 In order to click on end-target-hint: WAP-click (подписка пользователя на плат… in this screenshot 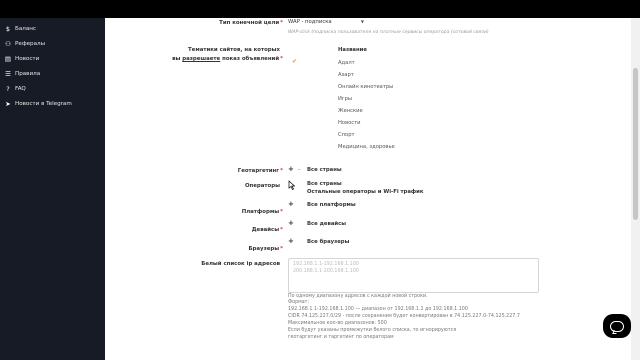, I will do `click(388, 32)`.